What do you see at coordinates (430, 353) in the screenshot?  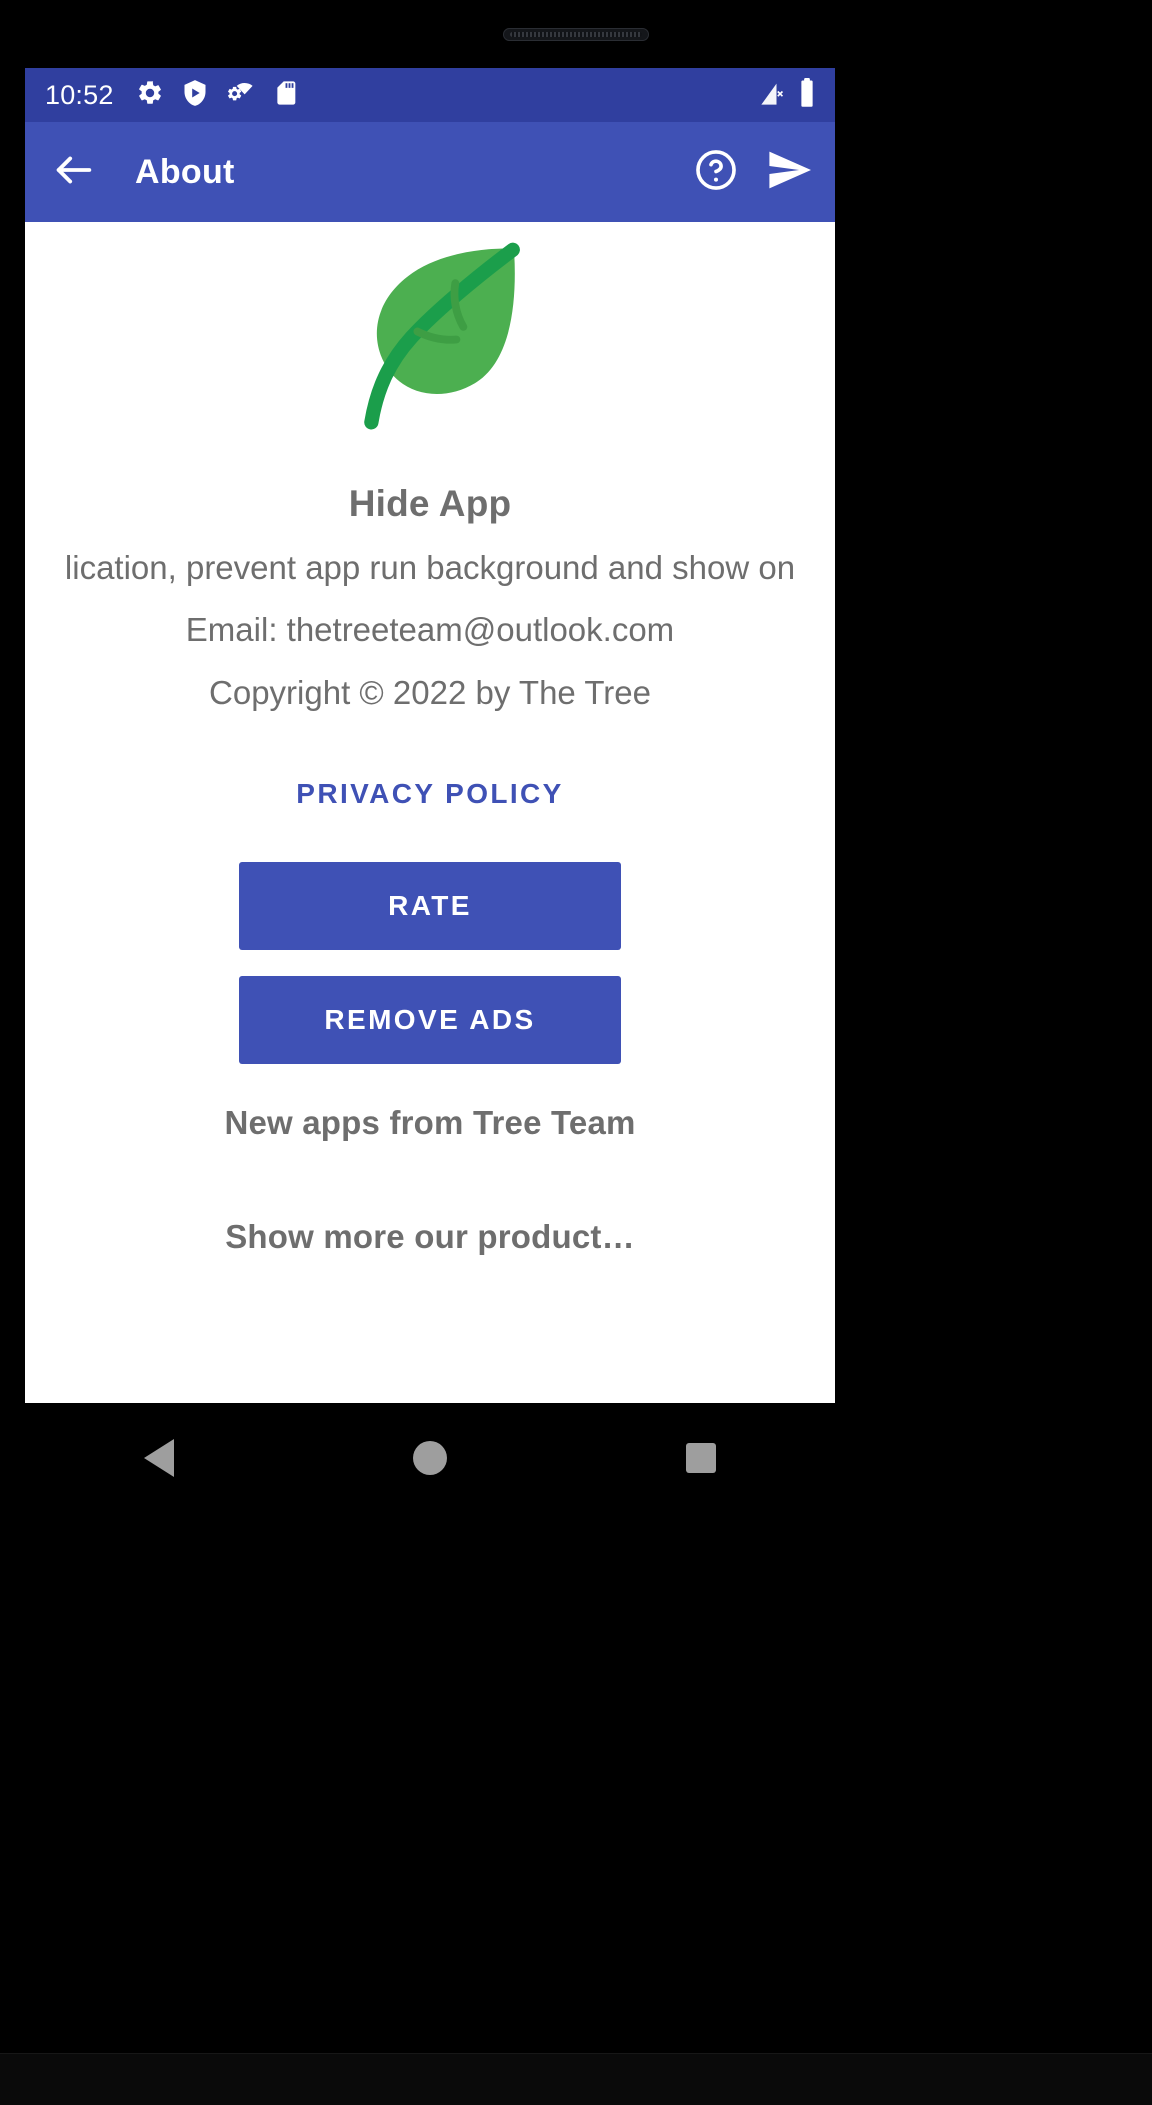 I see `green-leaf-logo` at bounding box center [430, 353].